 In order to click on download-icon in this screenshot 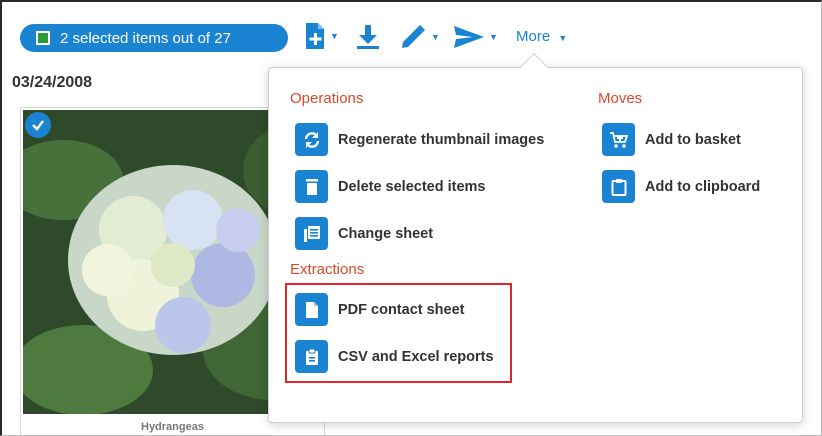, I will do `click(368, 37)`.